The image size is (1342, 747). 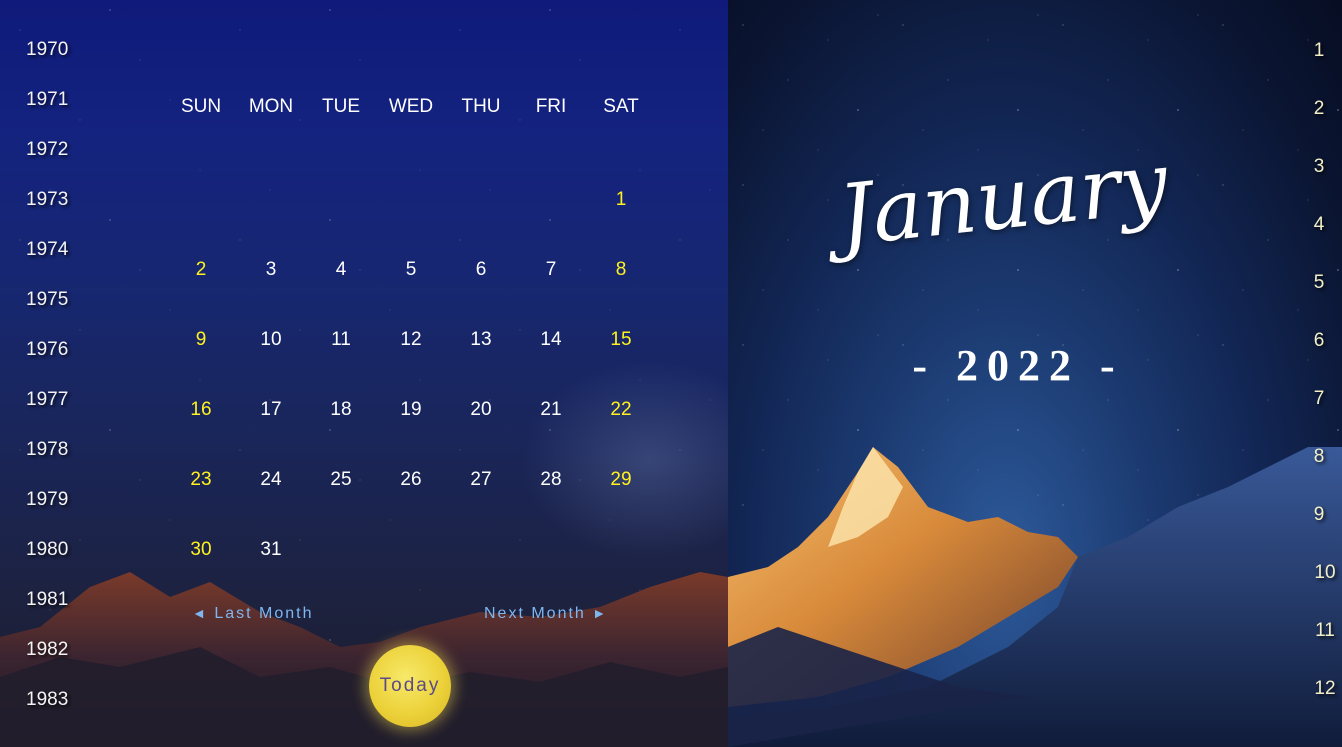 I want to click on calendar-day: 24, so click(x=271, y=480).